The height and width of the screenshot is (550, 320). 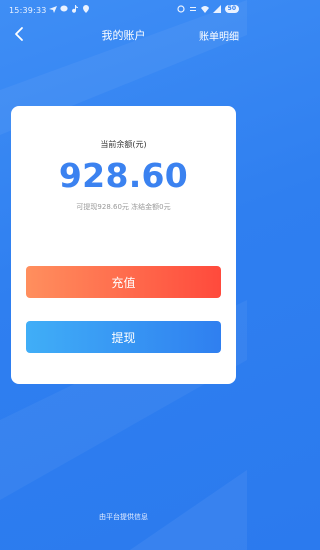 I want to click on footer-note: 由平台提供信息, so click(x=123, y=517).